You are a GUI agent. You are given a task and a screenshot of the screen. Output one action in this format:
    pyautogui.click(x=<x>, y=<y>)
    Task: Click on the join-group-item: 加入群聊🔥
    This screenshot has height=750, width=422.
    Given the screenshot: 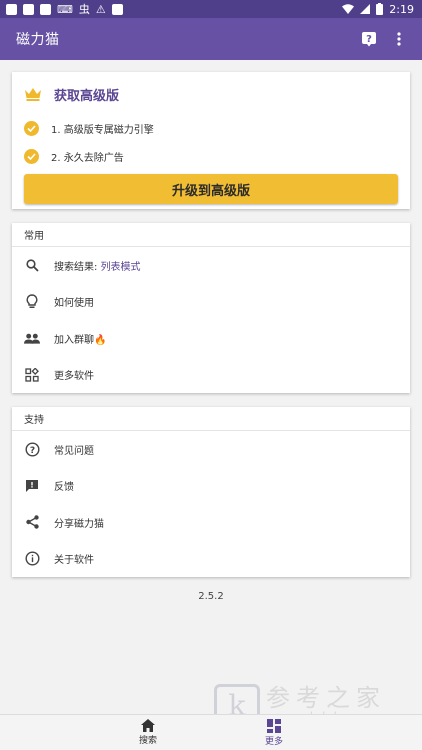 What is the action you would take?
    pyautogui.click(x=211, y=338)
    